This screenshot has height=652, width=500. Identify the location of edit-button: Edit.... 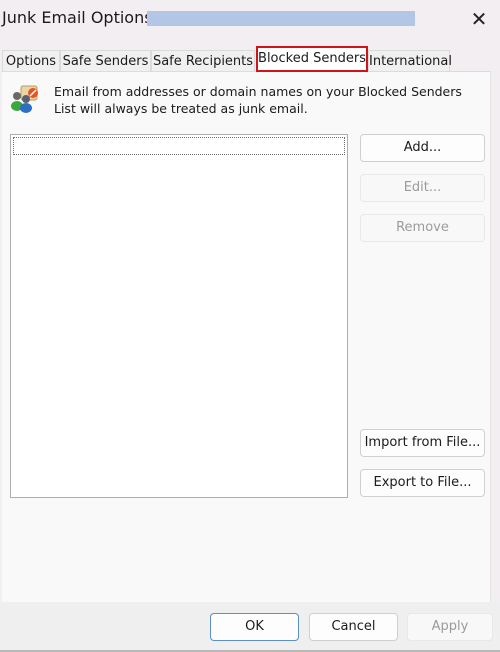
(422, 188).